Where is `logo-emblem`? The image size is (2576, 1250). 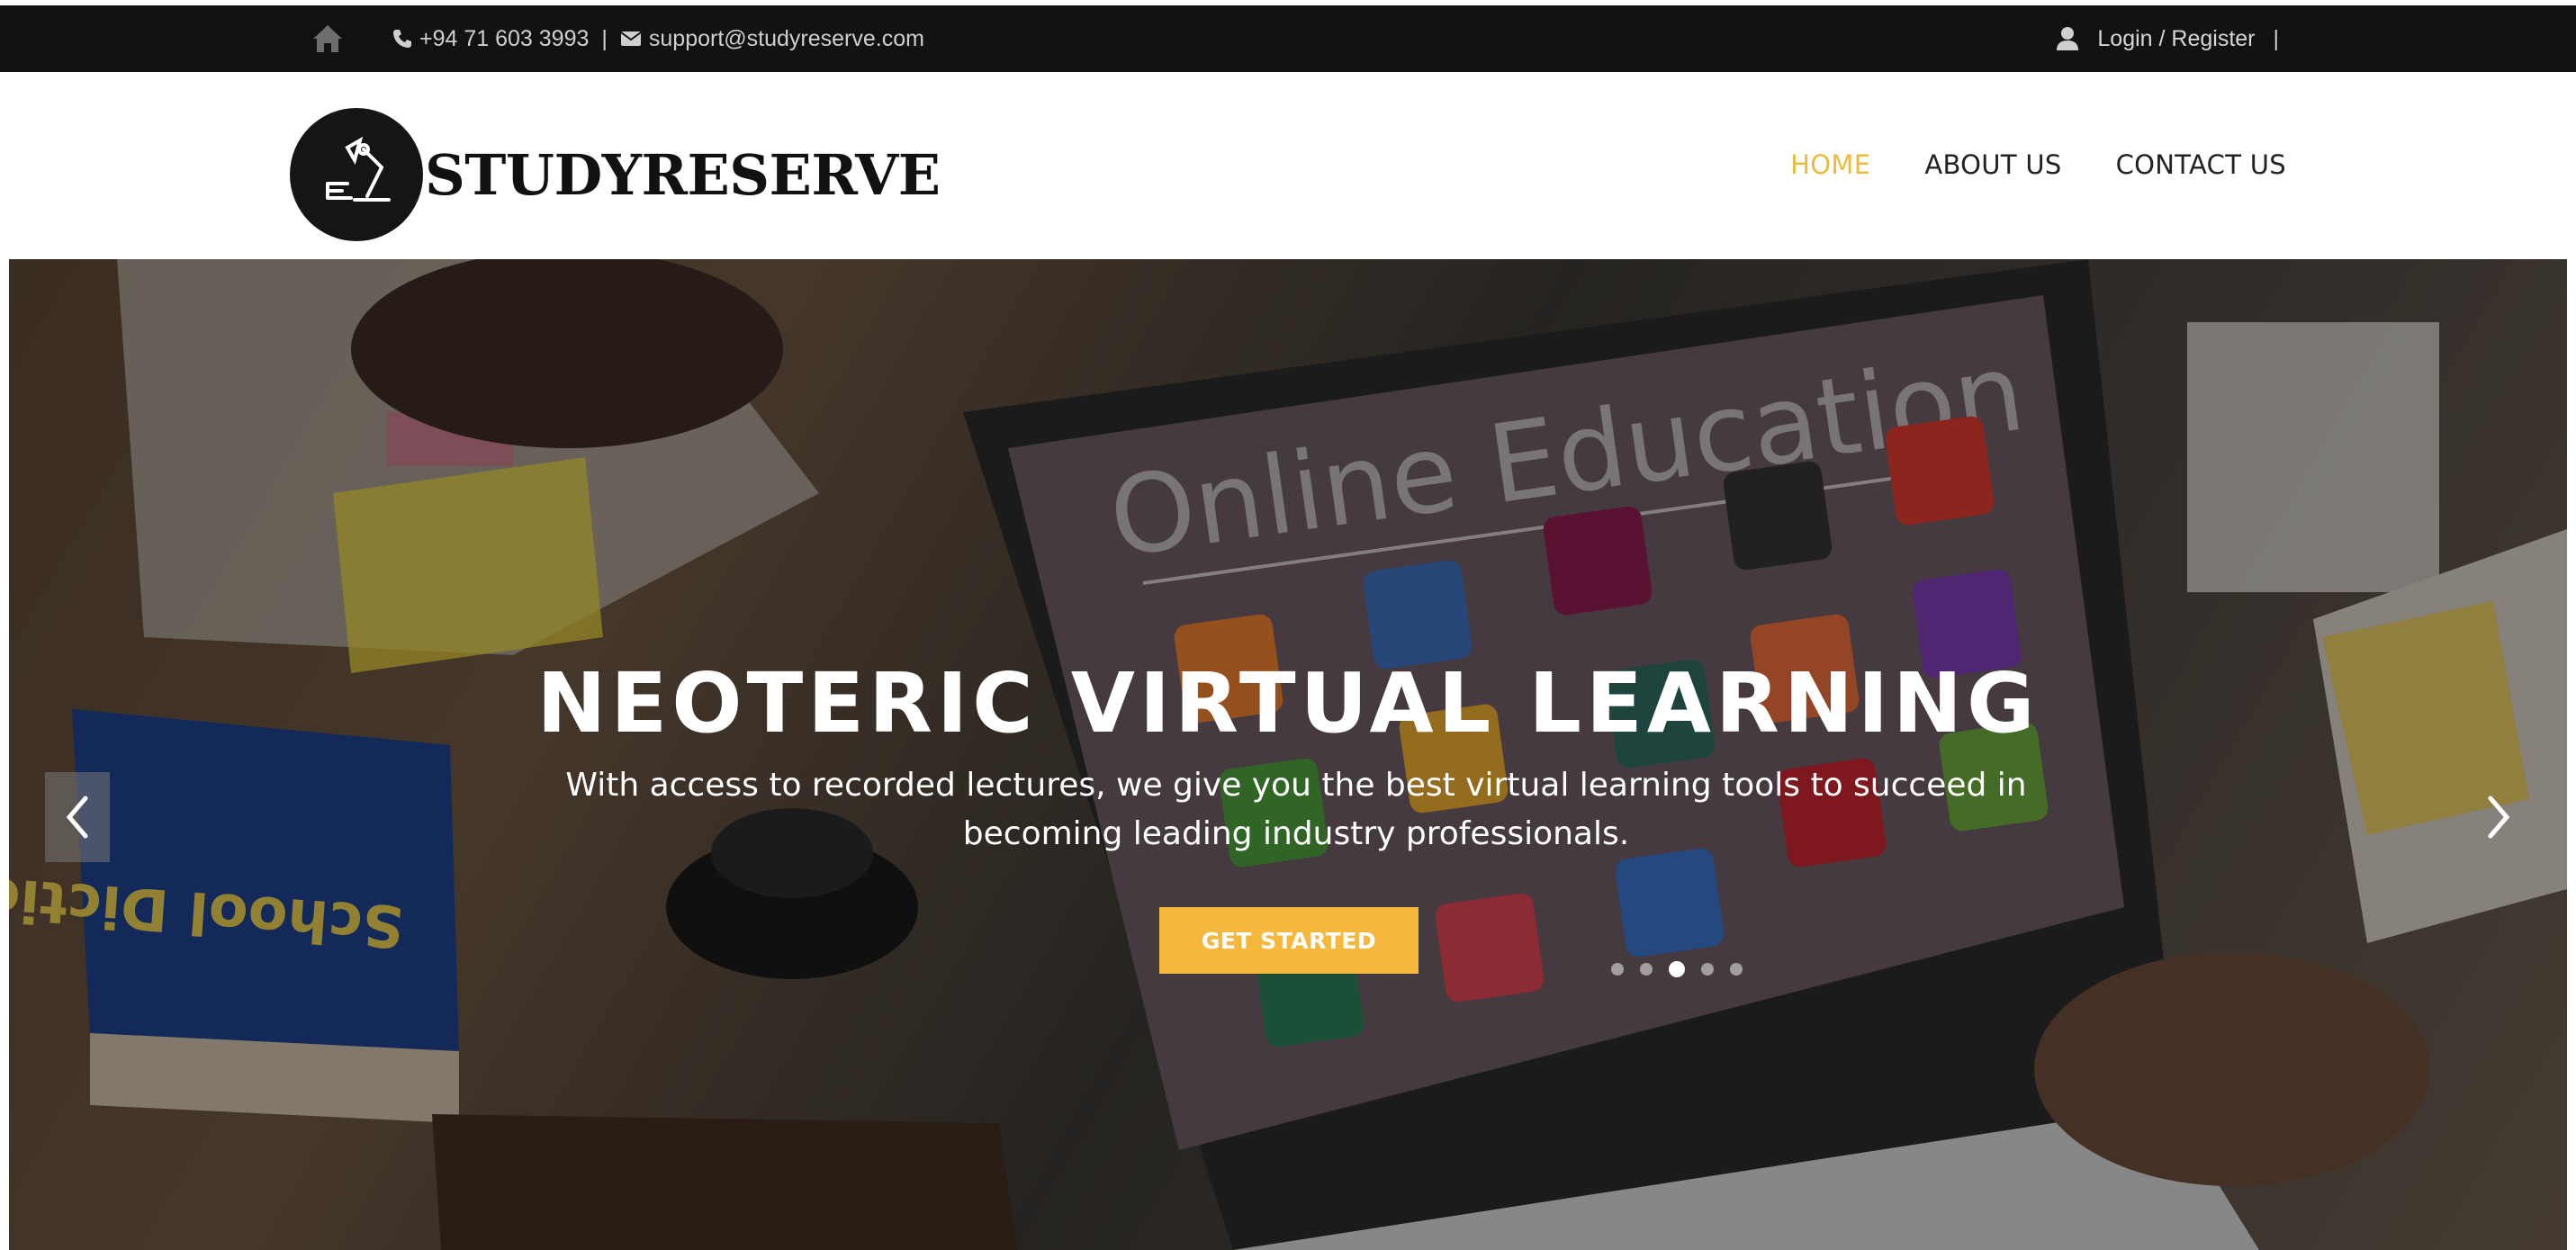
logo-emblem is located at coordinates (356, 174).